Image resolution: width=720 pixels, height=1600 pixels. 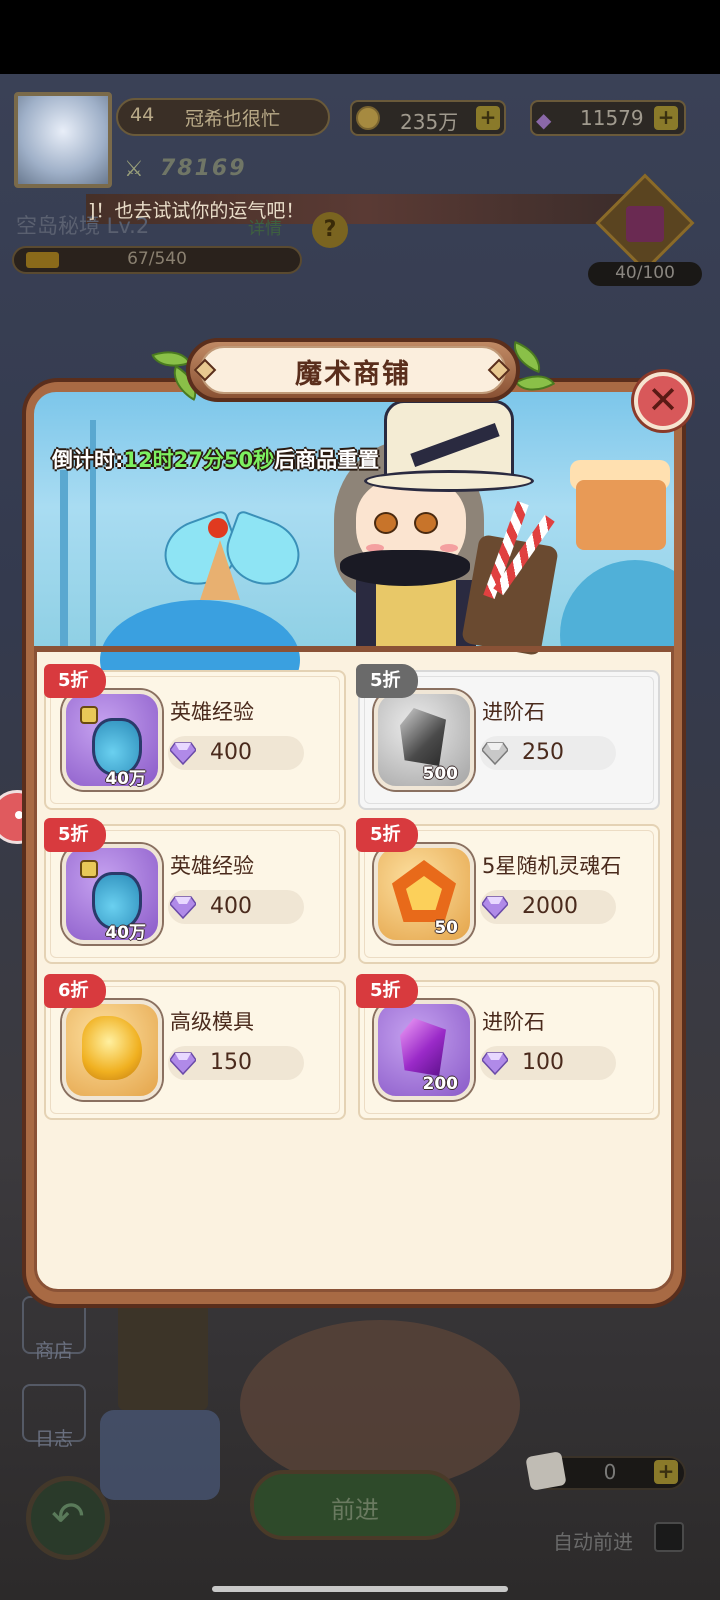 What do you see at coordinates (355, 1507) in the screenshot?
I see `advance-button-label: 前进` at bounding box center [355, 1507].